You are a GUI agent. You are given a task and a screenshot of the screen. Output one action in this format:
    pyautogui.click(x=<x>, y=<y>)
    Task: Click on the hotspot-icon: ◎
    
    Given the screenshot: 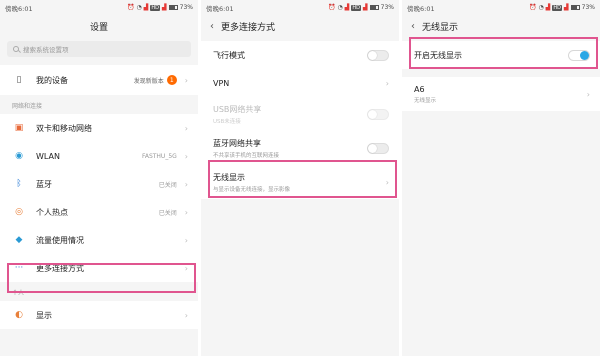 What is the action you would take?
    pyautogui.click(x=19, y=212)
    